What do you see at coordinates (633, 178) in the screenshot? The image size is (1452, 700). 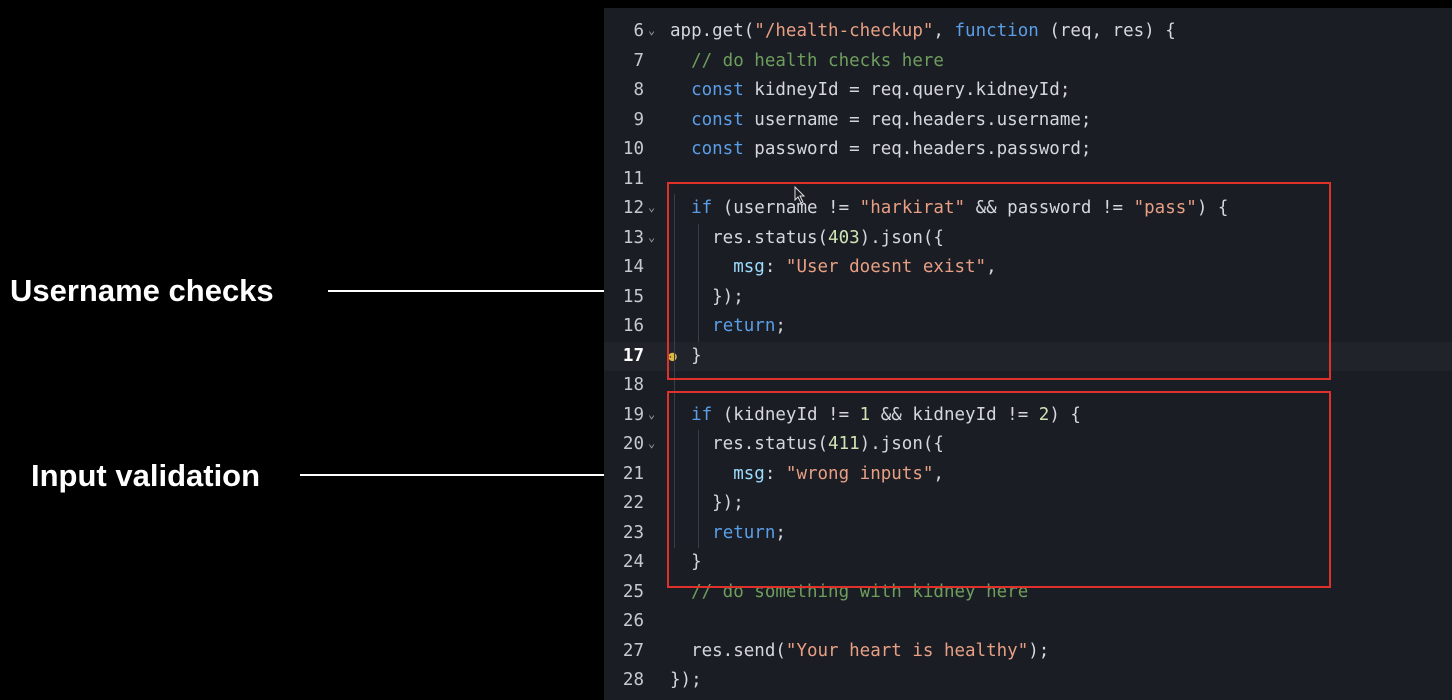 I see `line-number: 11` at bounding box center [633, 178].